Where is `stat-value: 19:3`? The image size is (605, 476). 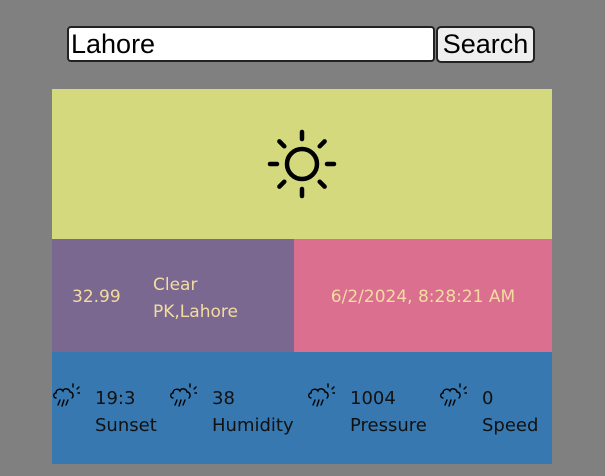
stat-value: 19:3 is located at coordinates (115, 398).